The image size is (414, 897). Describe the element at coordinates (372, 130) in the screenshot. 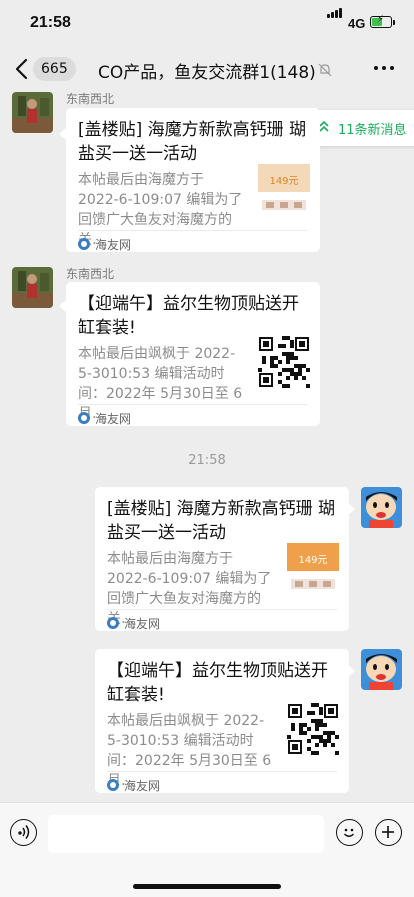

I see `new-messages-label: 11条新消息` at that location.